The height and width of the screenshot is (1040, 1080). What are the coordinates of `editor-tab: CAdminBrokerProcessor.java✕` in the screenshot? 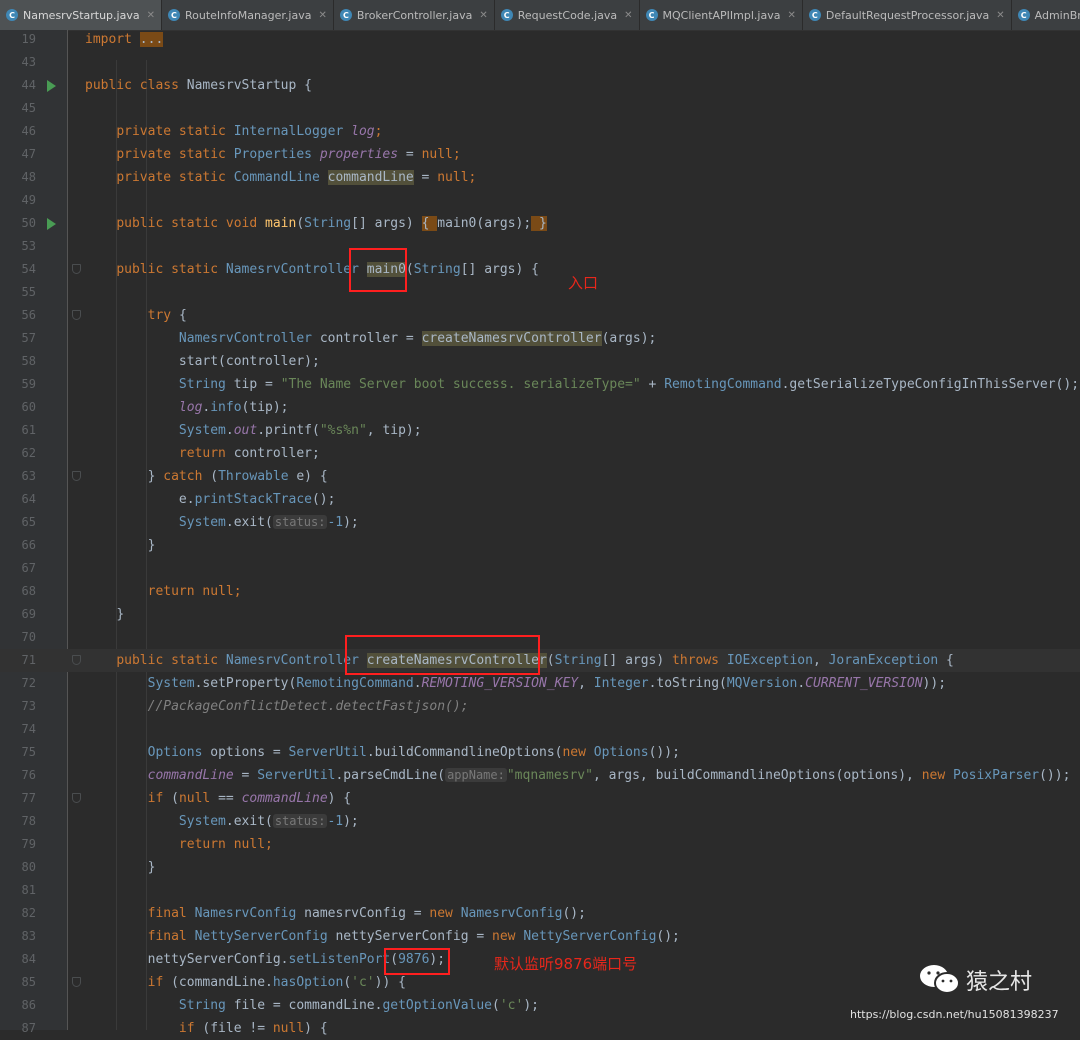 It's located at (1046, 15).